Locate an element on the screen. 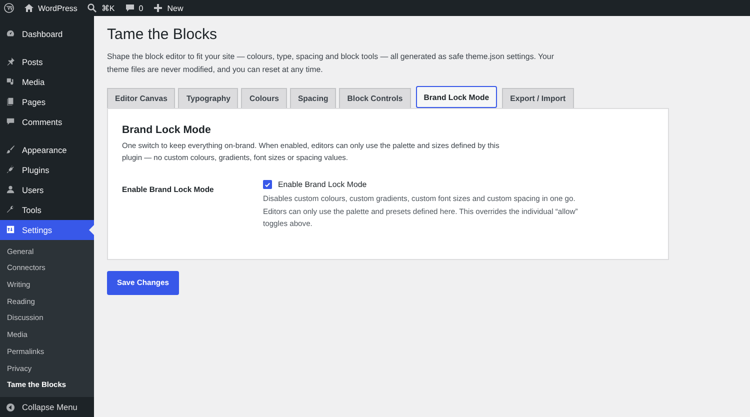 This screenshot has width=750, height=417. menu-item: Appearance is located at coordinates (47, 150).